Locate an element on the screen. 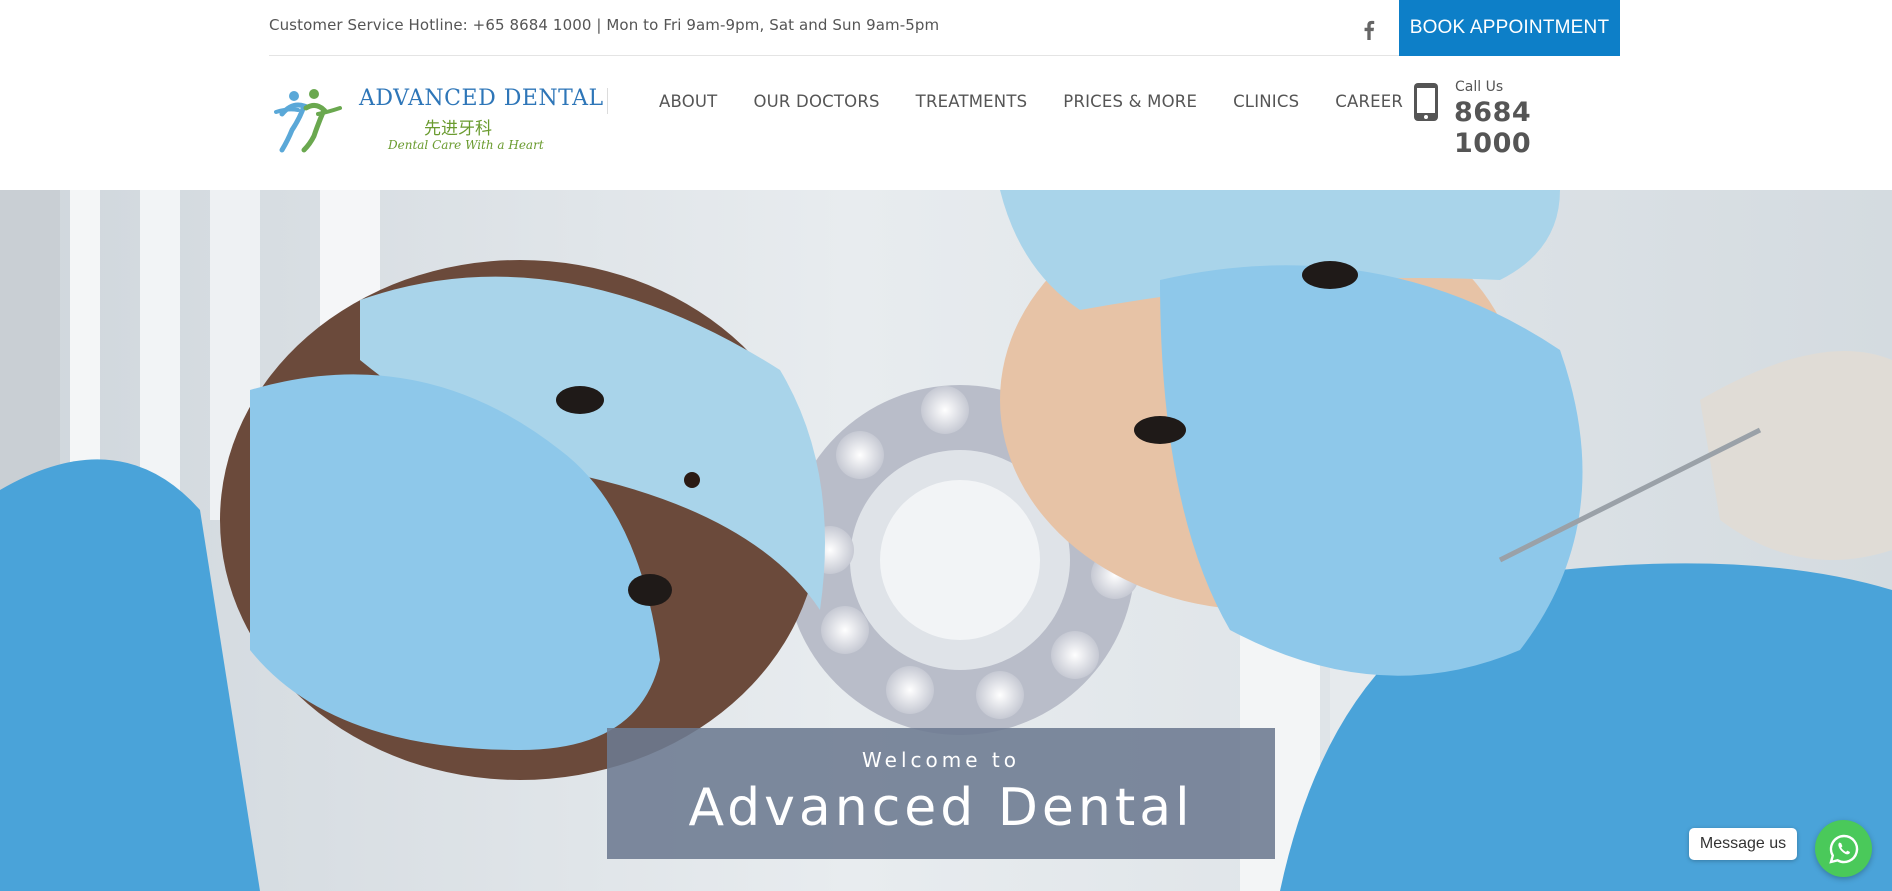  welcome-subtitle: Welcome to is located at coordinates (941, 760).